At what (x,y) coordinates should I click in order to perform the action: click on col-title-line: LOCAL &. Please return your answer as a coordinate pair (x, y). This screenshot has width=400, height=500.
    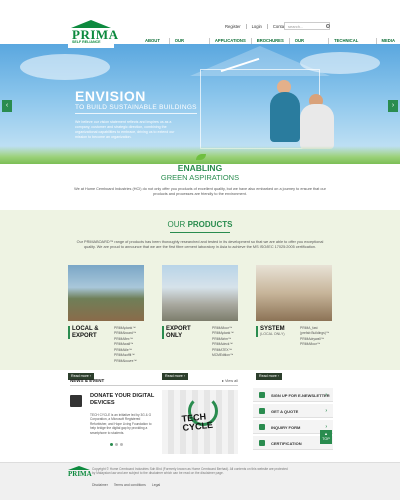
    Looking at the image, I should click on (85, 329).